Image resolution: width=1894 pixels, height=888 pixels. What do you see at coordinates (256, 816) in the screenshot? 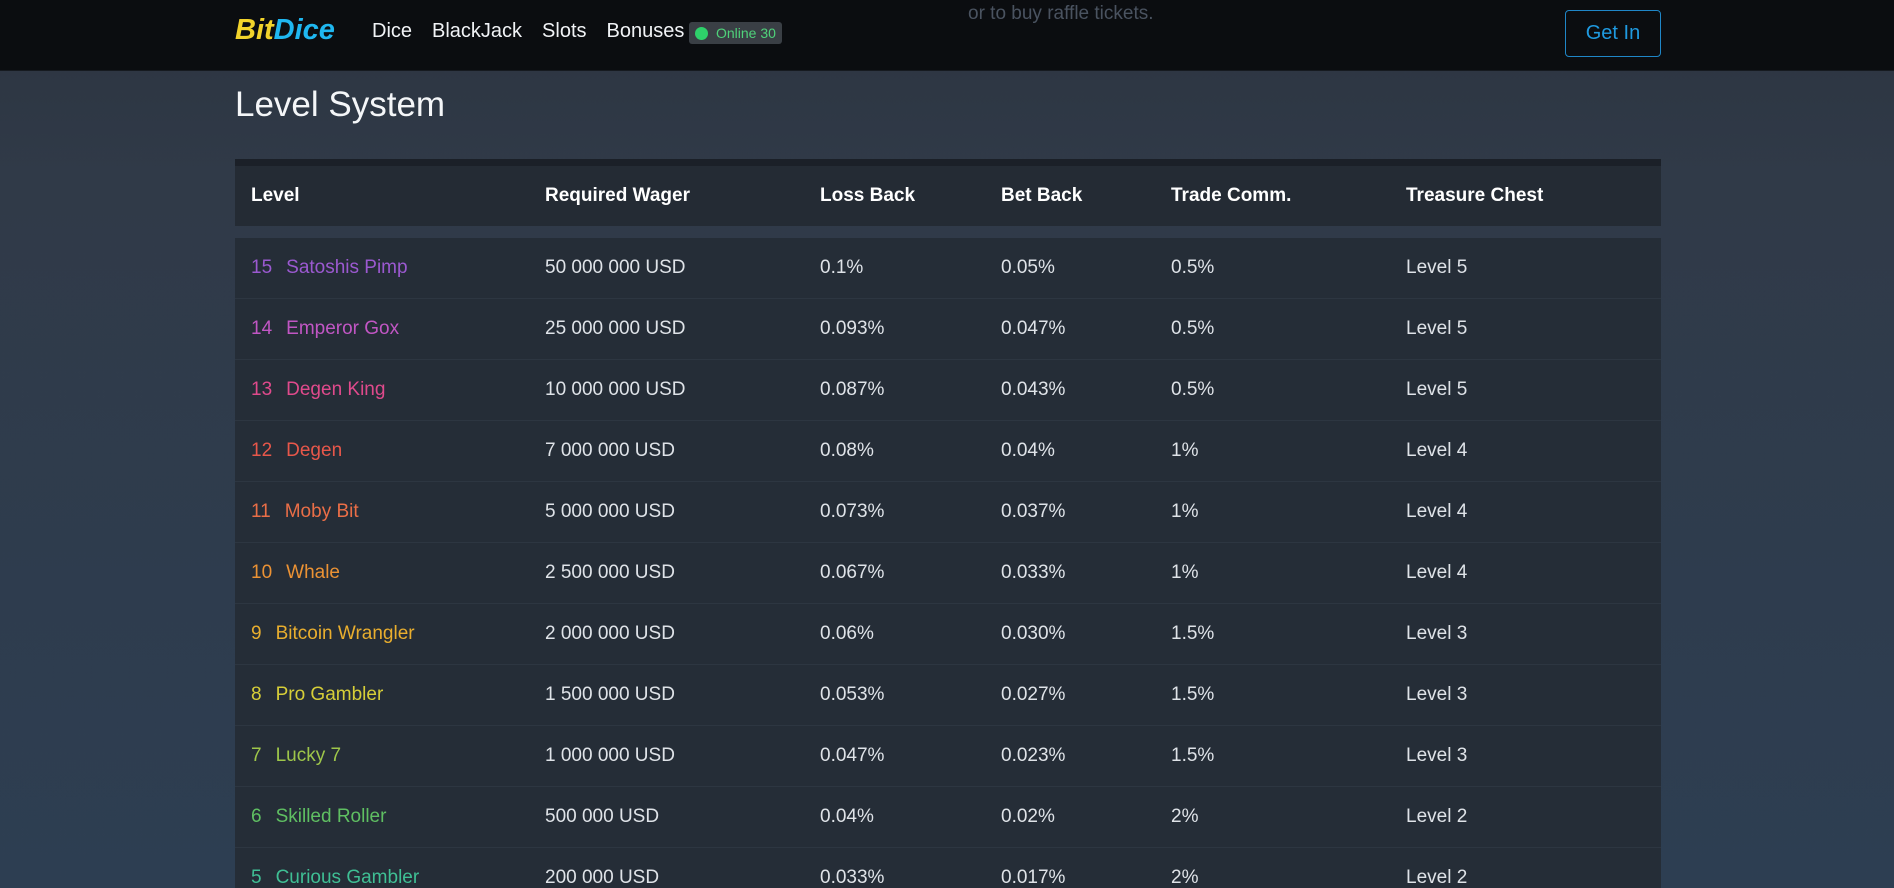
I see `level-number: 6` at bounding box center [256, 816].